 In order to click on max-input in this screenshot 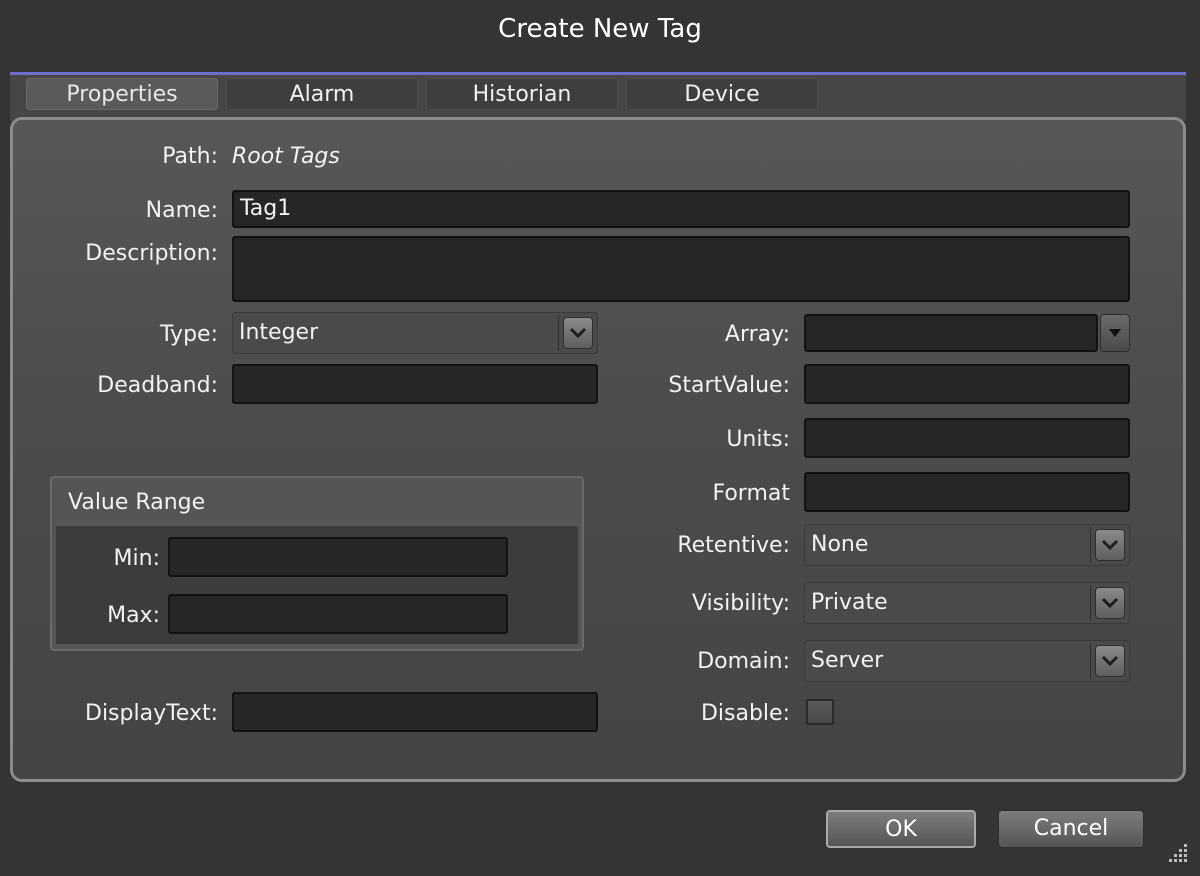, I will do `click(338, 614)`.